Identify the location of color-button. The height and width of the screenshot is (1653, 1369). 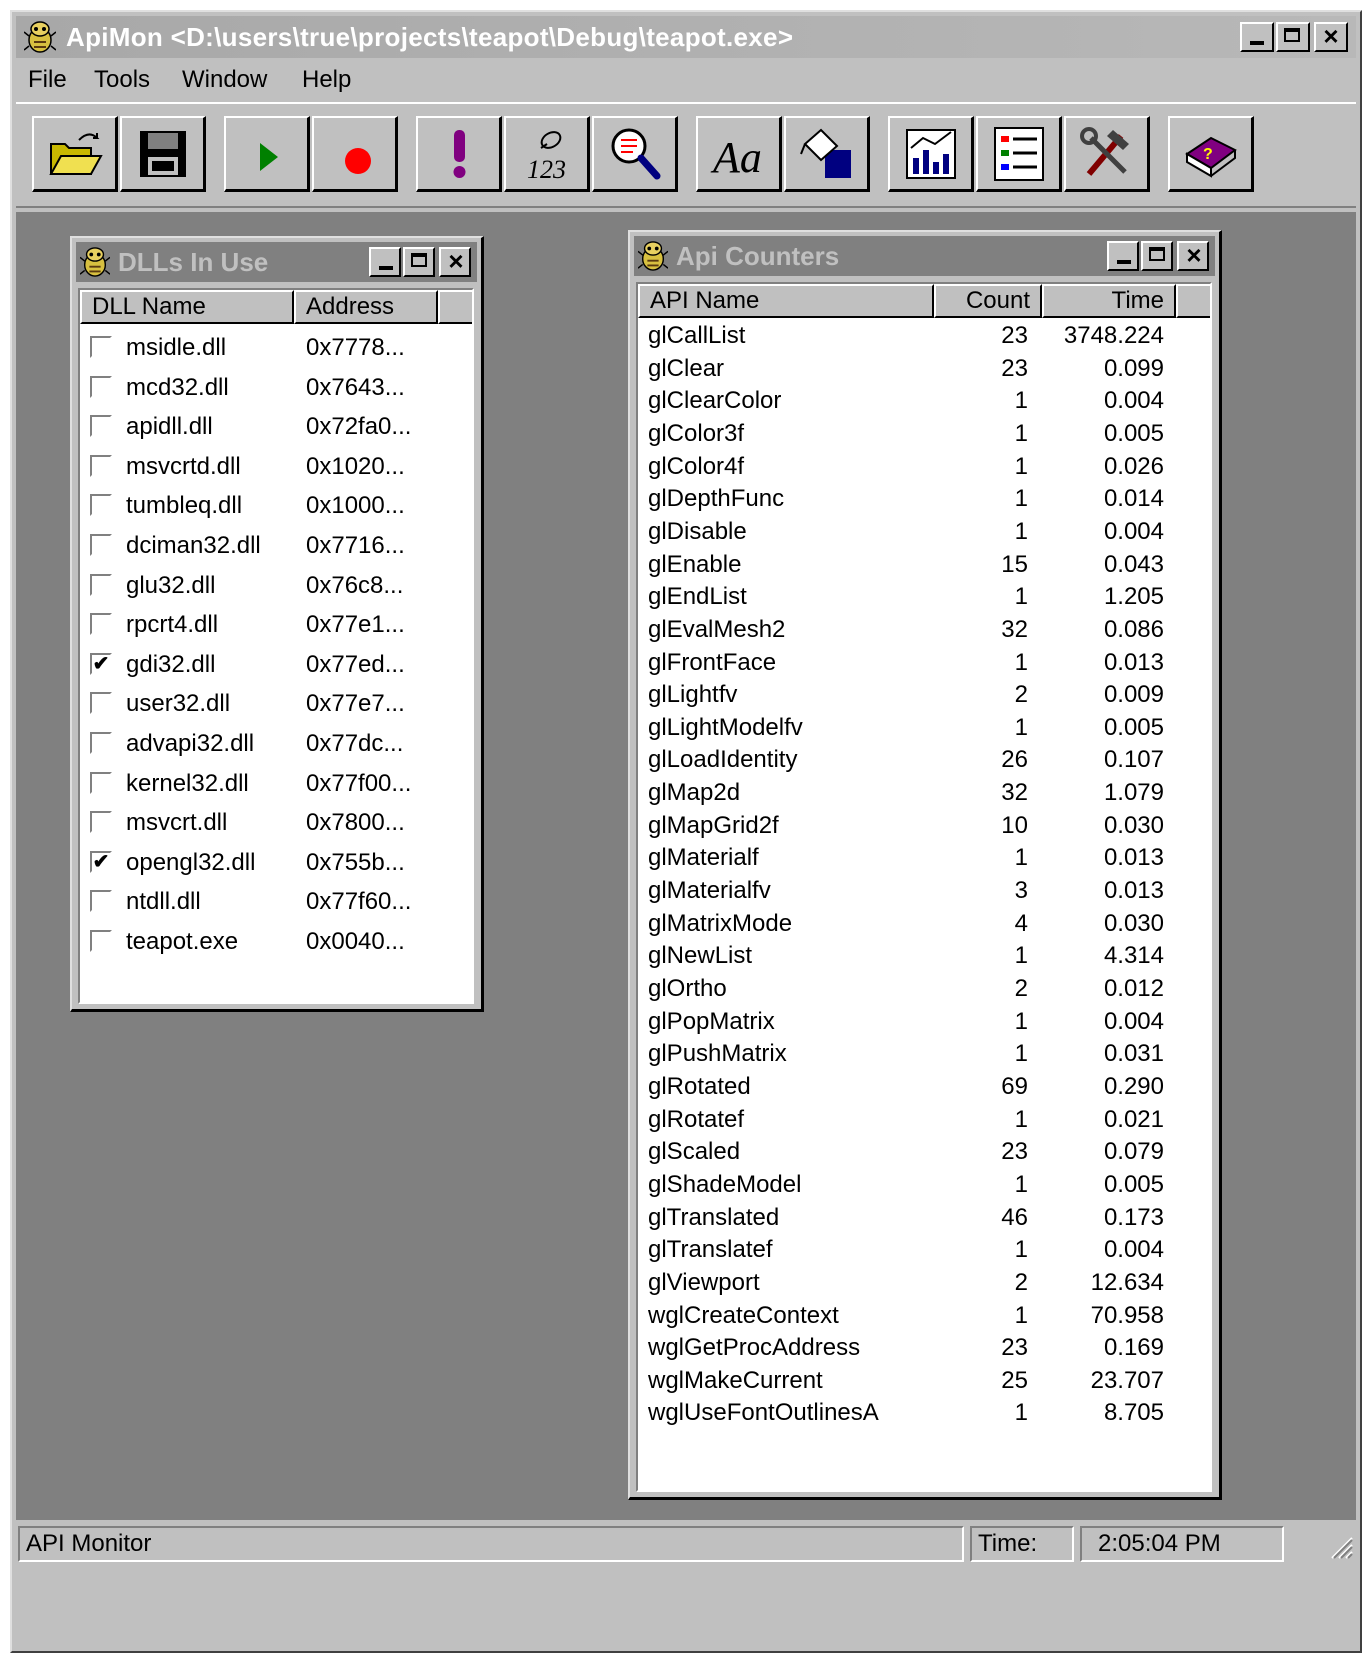
(827, 154).